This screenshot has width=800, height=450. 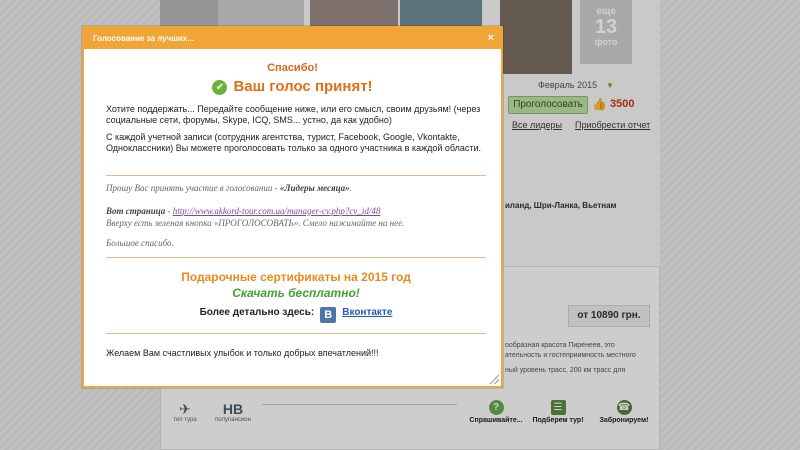 I want to click on download-free-link: Скачать бесплатно!, so click(x=296, y=293).